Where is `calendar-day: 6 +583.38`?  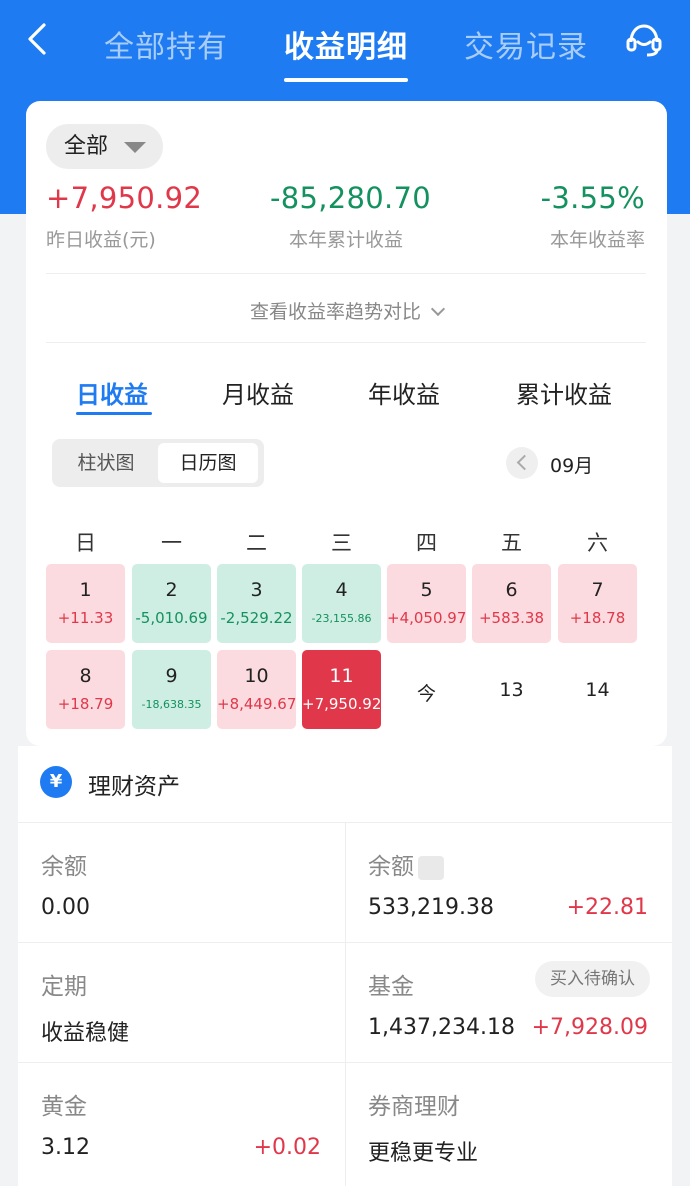 calendar-day: 6 +583.38 is located at coordinates (511, 603).